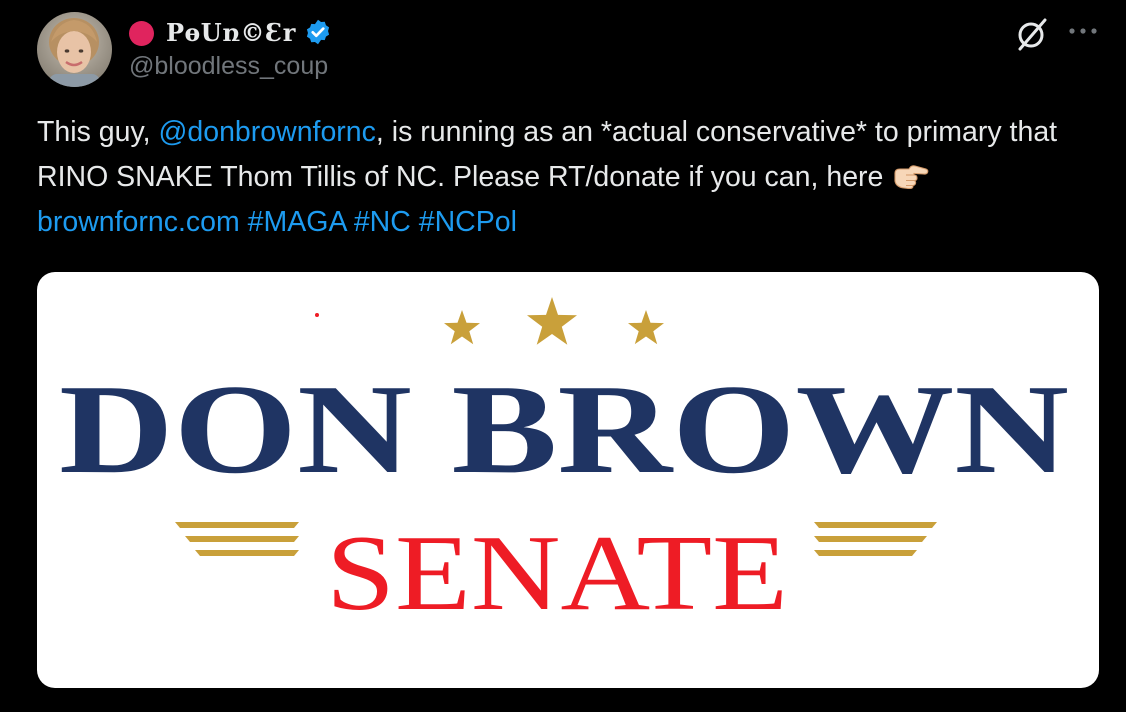 The width and height of the screenshot is (1126, 712). I want to click on mention-link: @donbrownfornc, so click(266, 132).